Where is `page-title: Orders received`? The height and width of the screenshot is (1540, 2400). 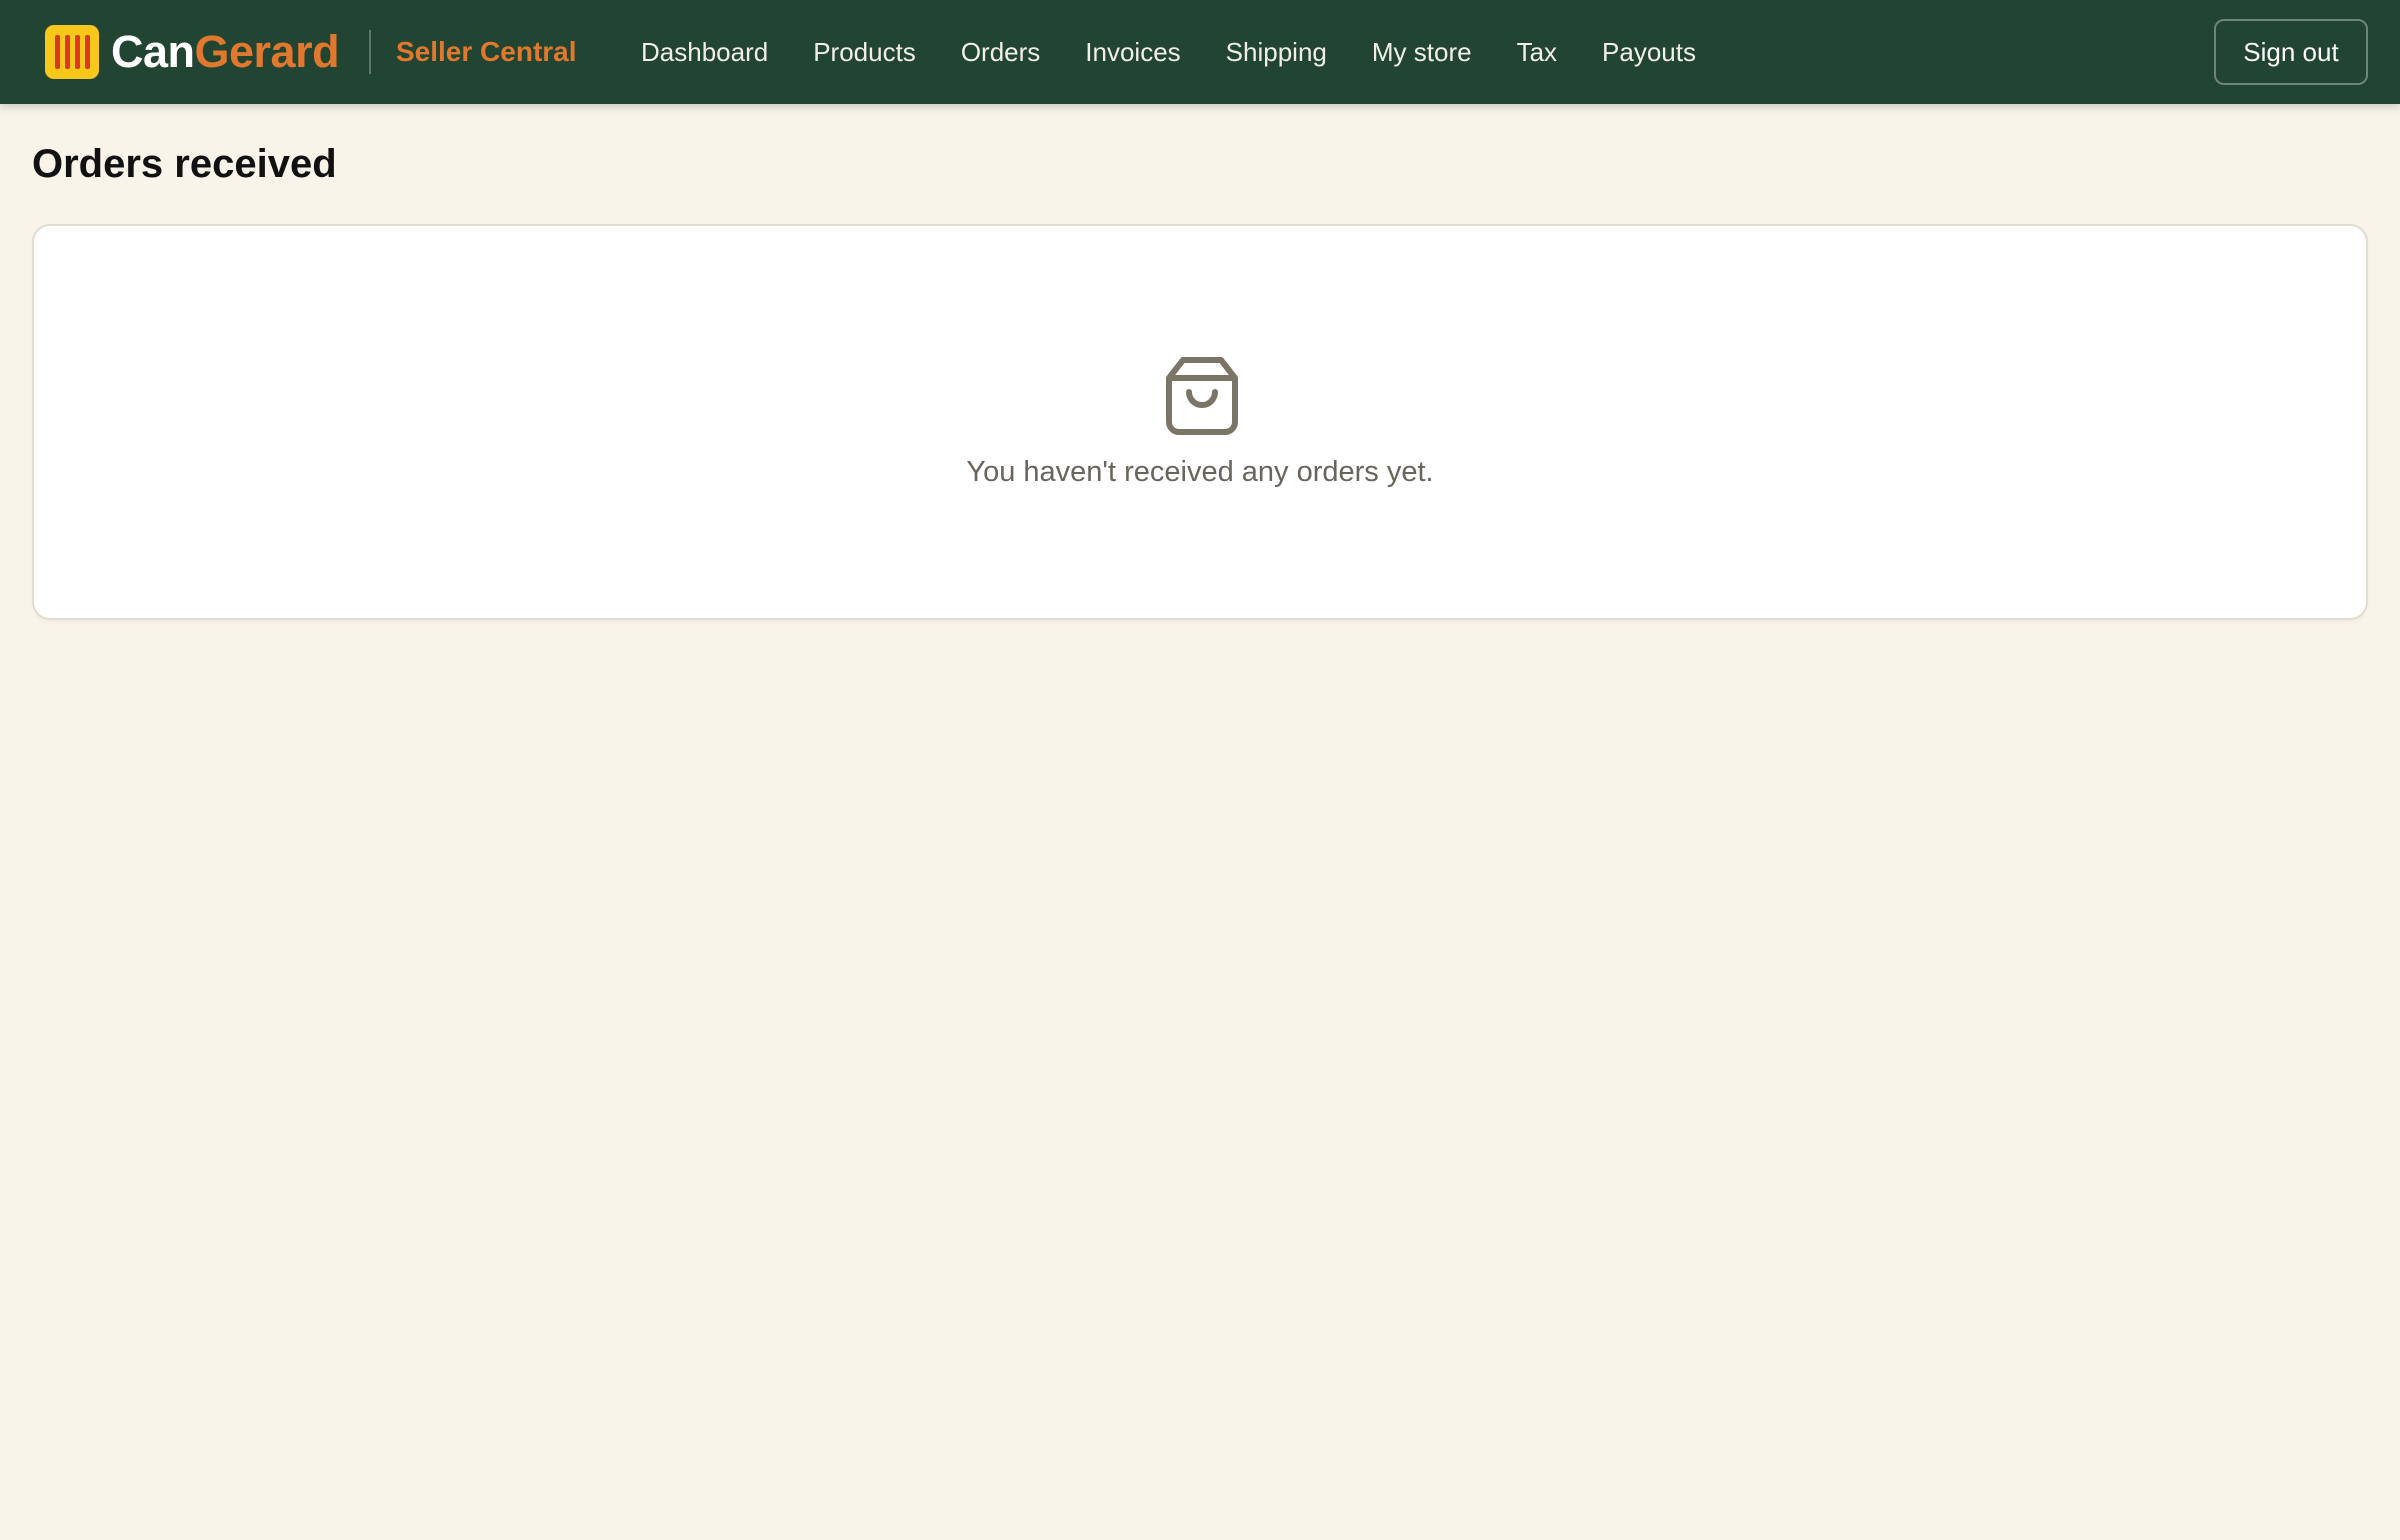 page-title: Orders received is located at coordinates (184, 164).